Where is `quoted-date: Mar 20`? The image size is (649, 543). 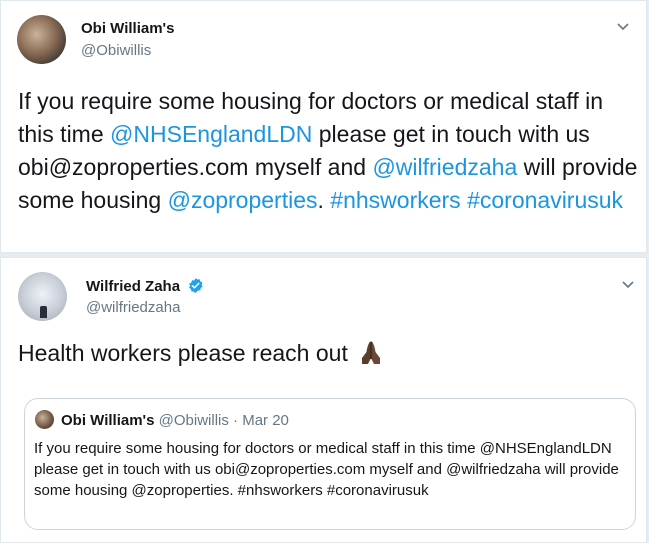
quoted-date: Mar 20 is located at coordinates (265, 420).